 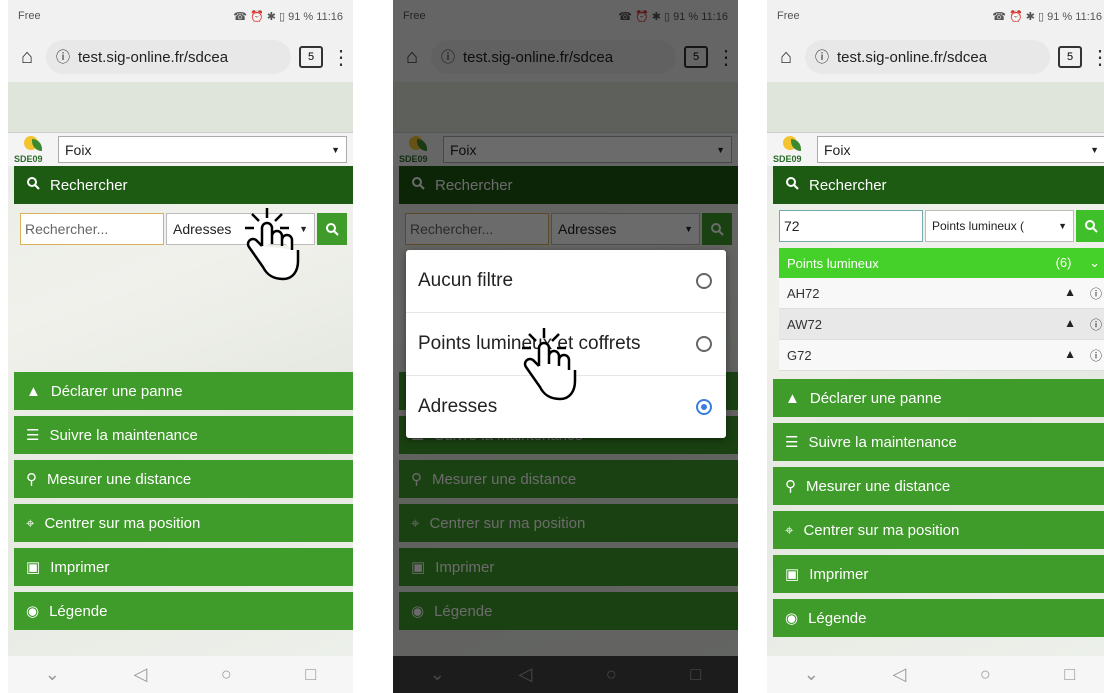 What do you see at coordinates (941, 293) in the screenshot?
I see `result-row: AH72 ▲ ⓘ` at bounding box center [941, 293].